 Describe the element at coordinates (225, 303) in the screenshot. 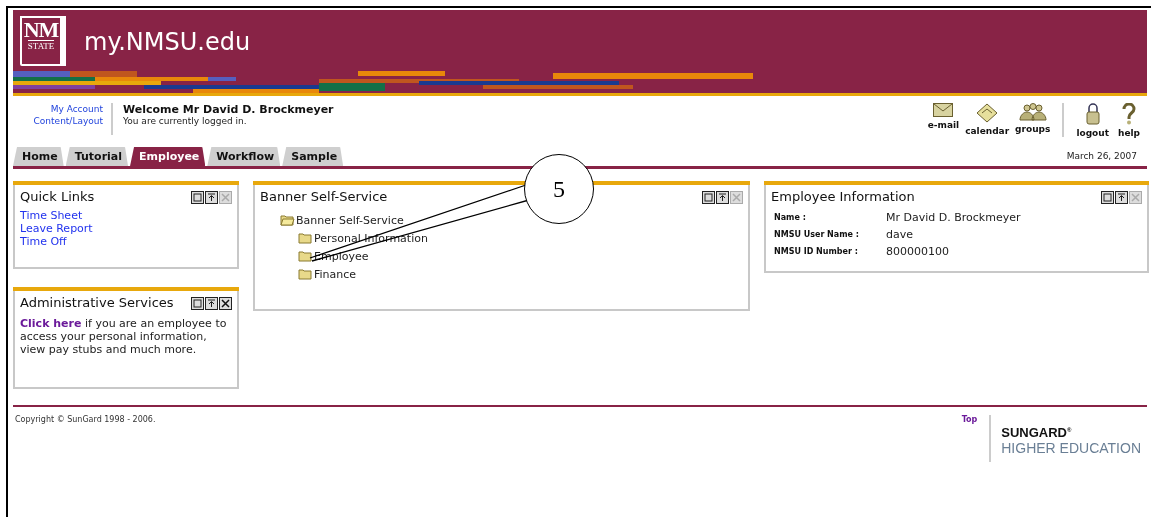

I see `close-button` at that location.